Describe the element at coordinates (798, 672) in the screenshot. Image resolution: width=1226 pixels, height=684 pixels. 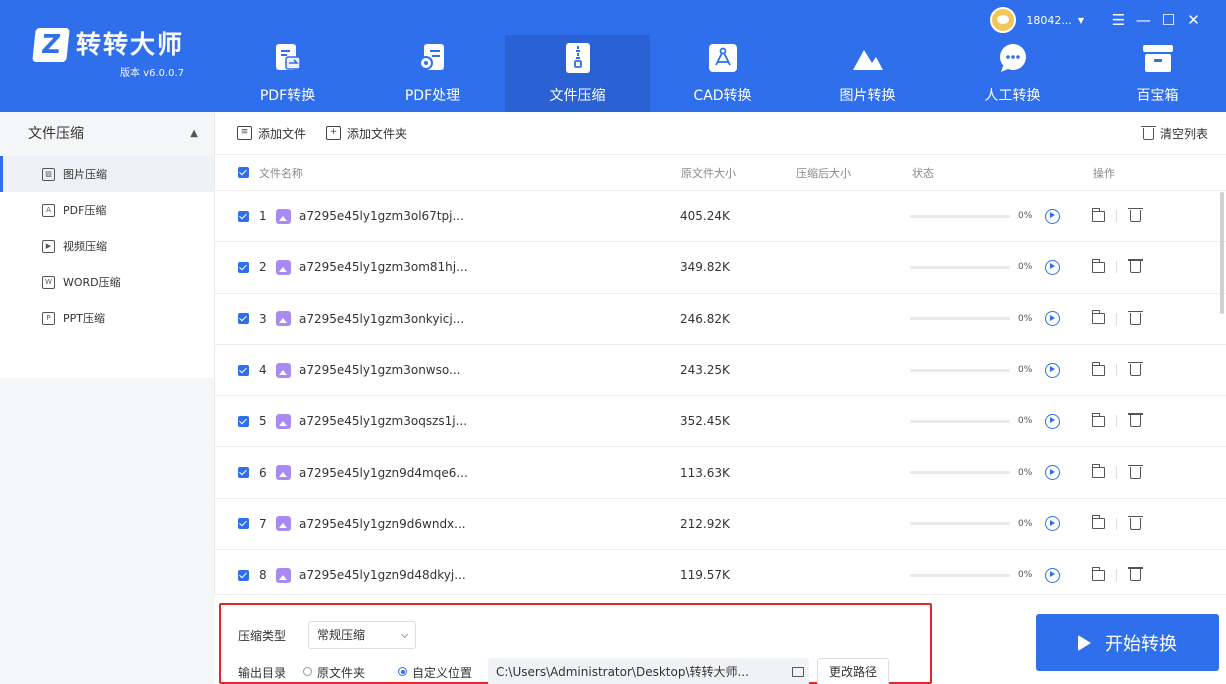
I see `browse-folder-icon` at that location.